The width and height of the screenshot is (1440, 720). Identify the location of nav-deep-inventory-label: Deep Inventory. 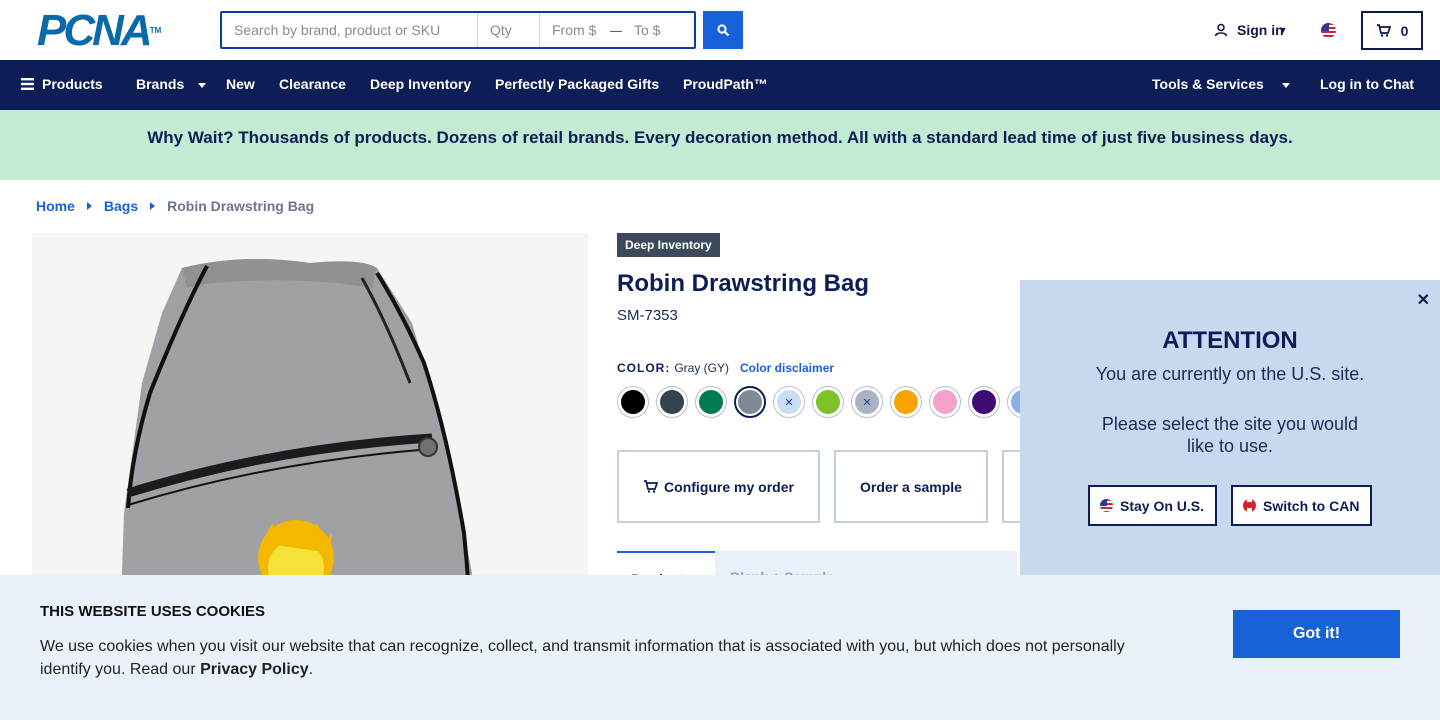
(421, 84).